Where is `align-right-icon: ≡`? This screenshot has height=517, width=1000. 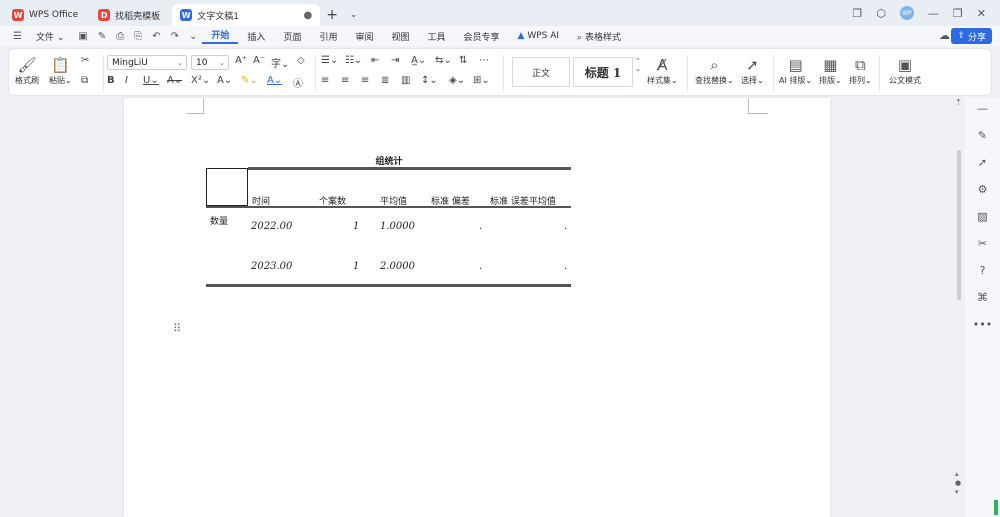
align-right-icon: ≡ is located at coordinates (365, 80).